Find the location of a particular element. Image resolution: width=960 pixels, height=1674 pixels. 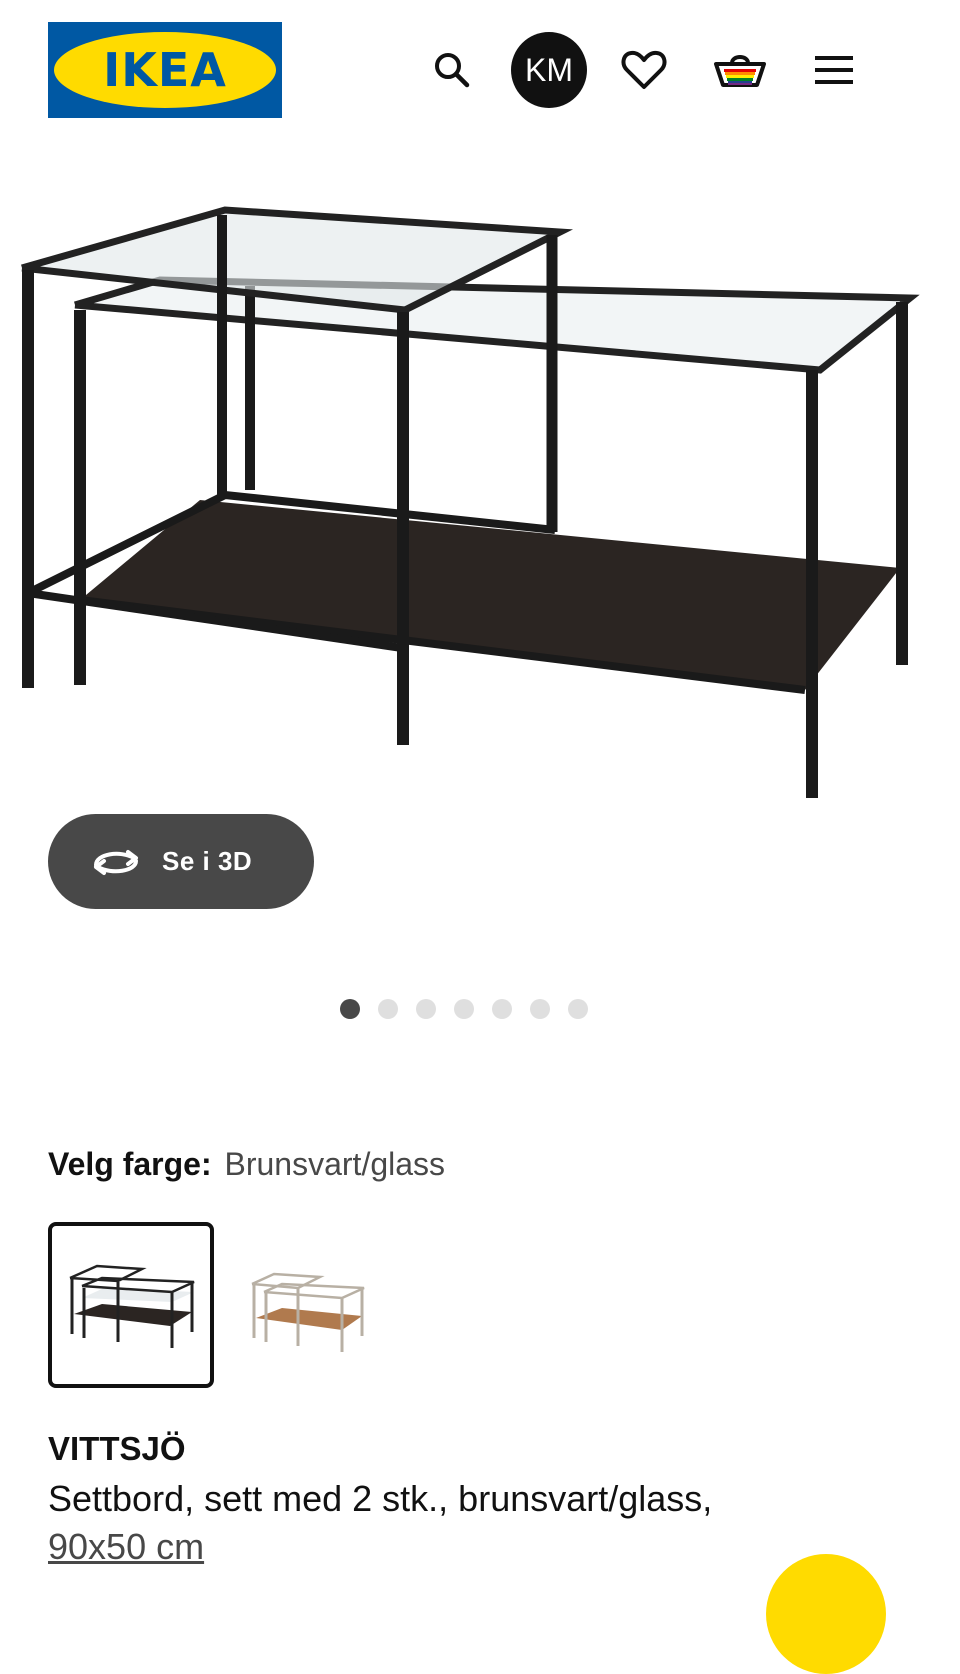

account-avatar: KM is located at coordinates (549, 70).